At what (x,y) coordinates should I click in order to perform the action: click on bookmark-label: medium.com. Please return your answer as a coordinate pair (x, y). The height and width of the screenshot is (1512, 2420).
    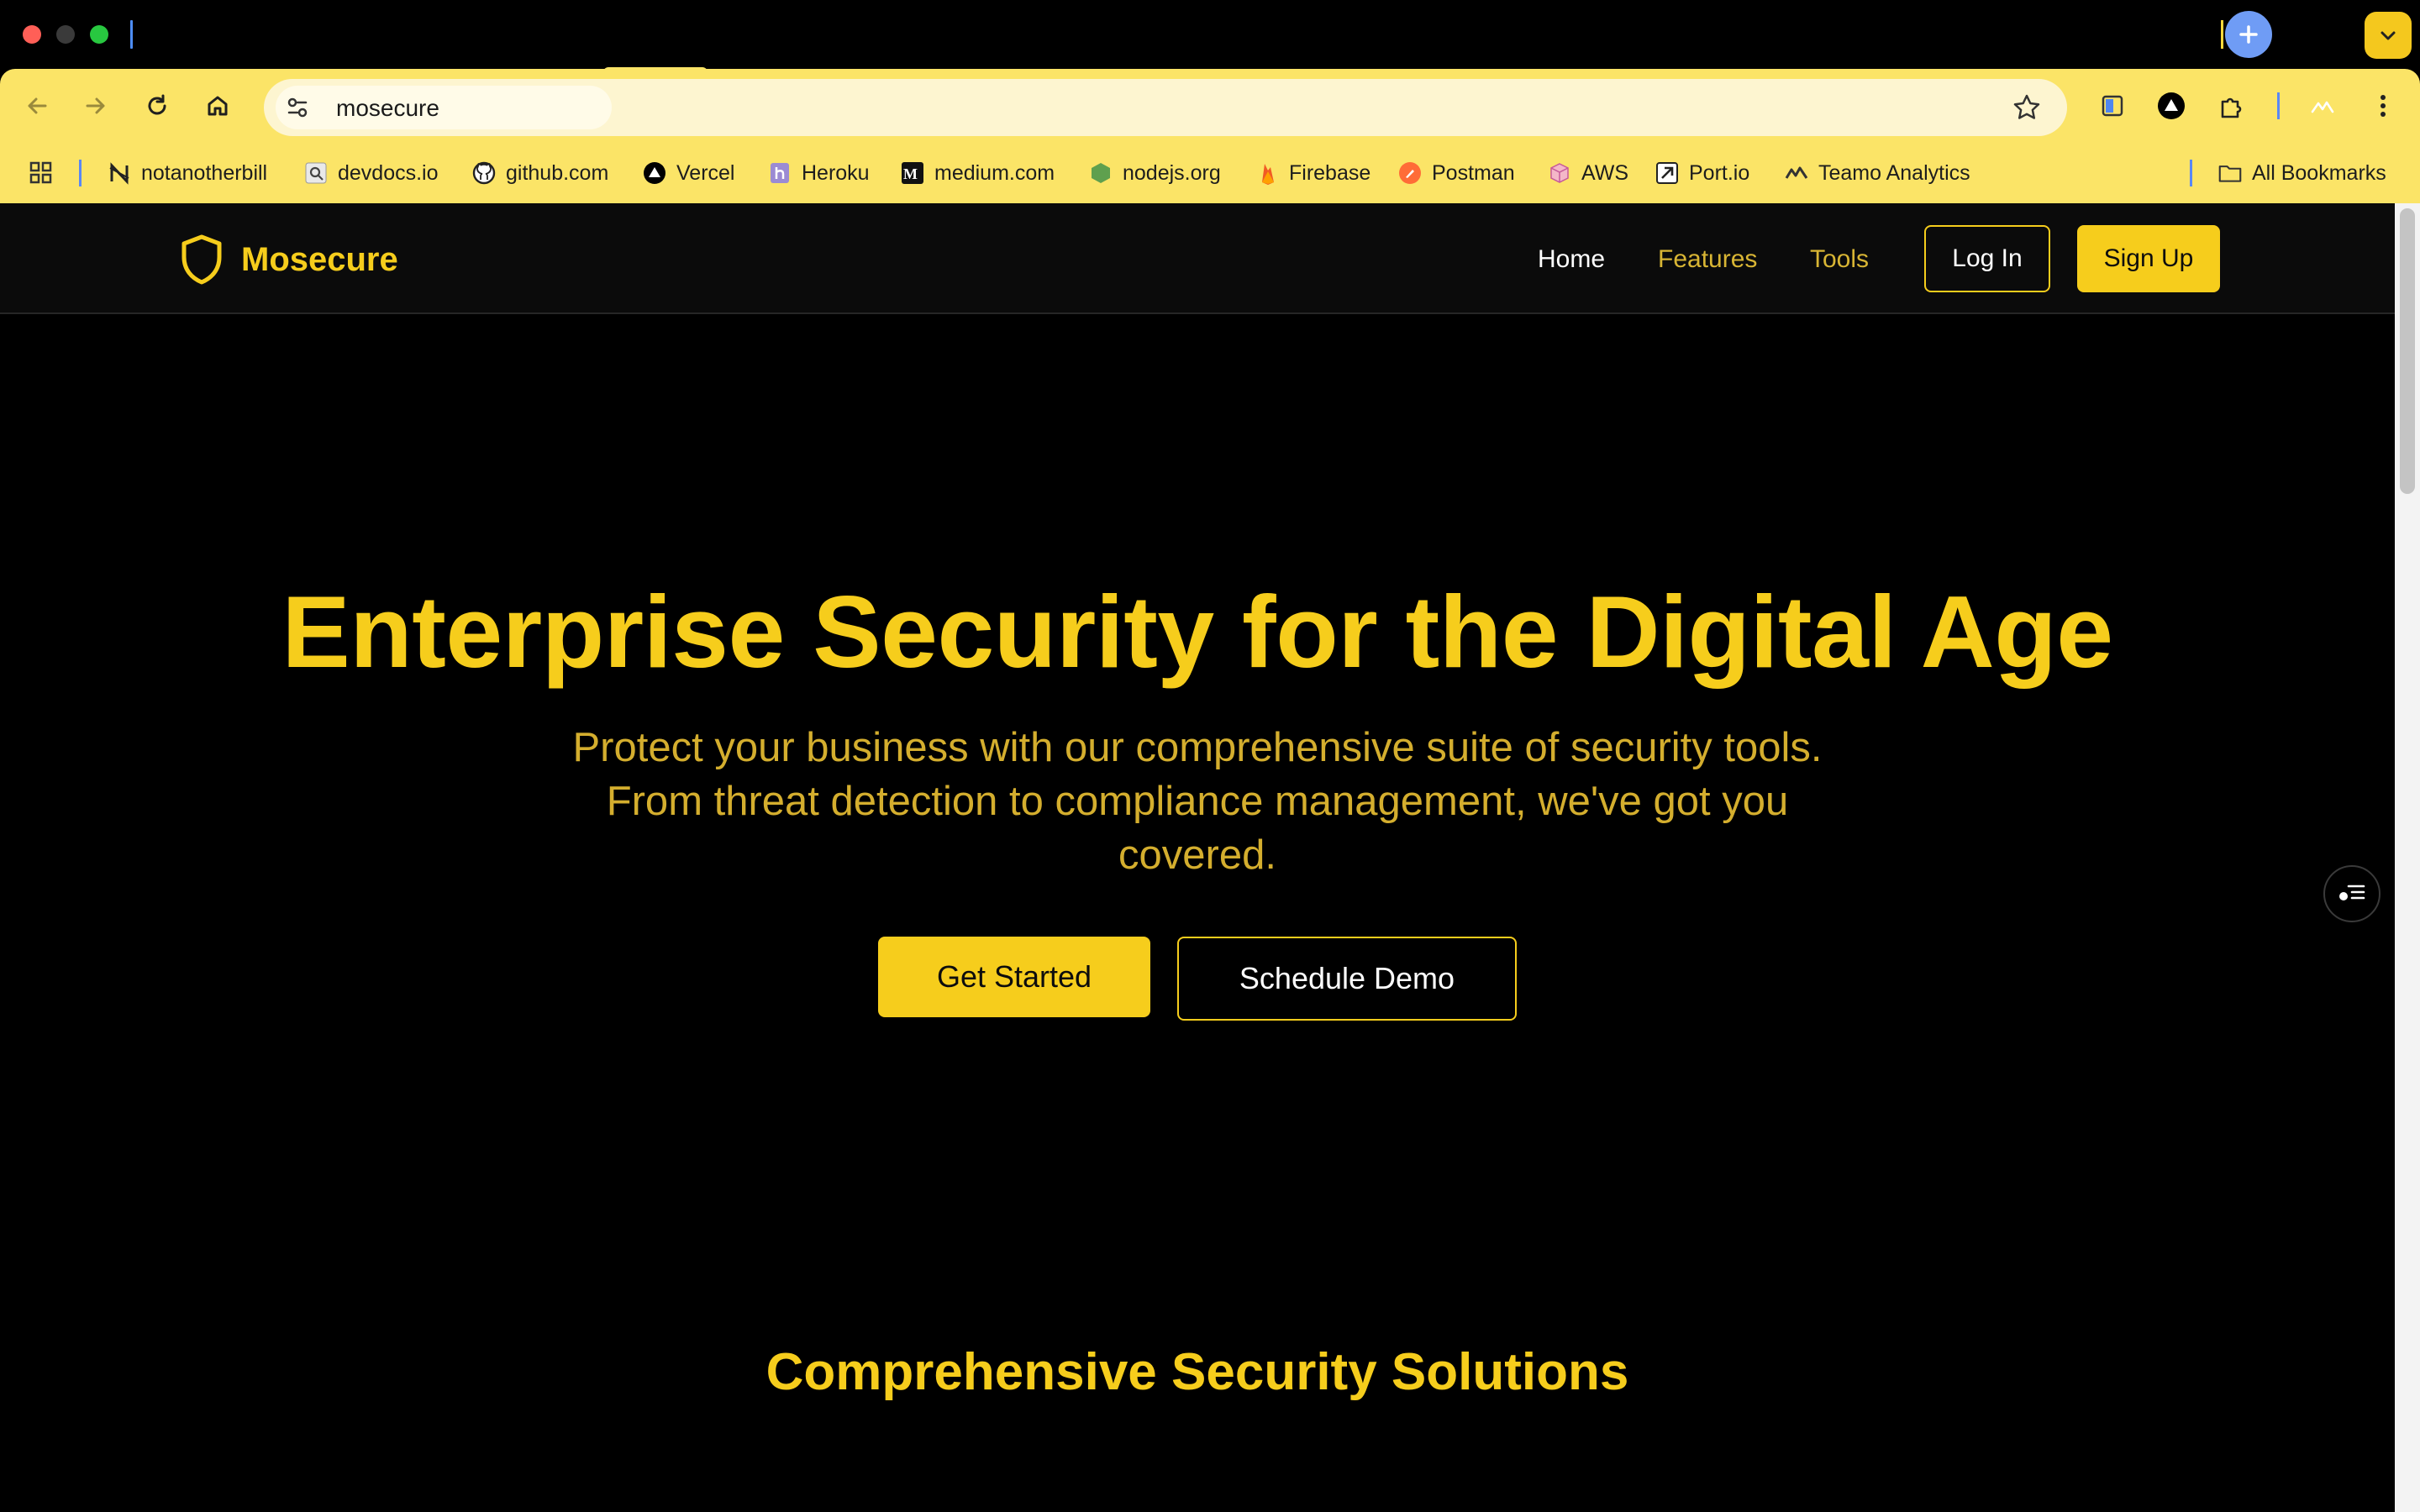
    Looking at the image, I should click on (994, 172).